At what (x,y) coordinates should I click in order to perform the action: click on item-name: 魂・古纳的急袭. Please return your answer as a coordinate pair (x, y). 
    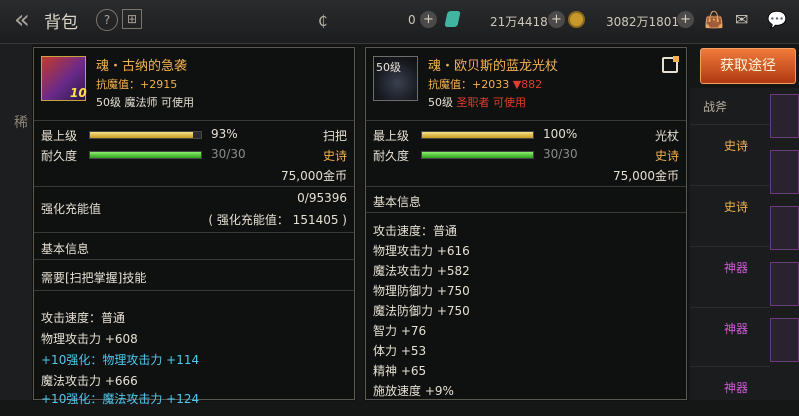
    Looking at the image, I should click on (142, 66).